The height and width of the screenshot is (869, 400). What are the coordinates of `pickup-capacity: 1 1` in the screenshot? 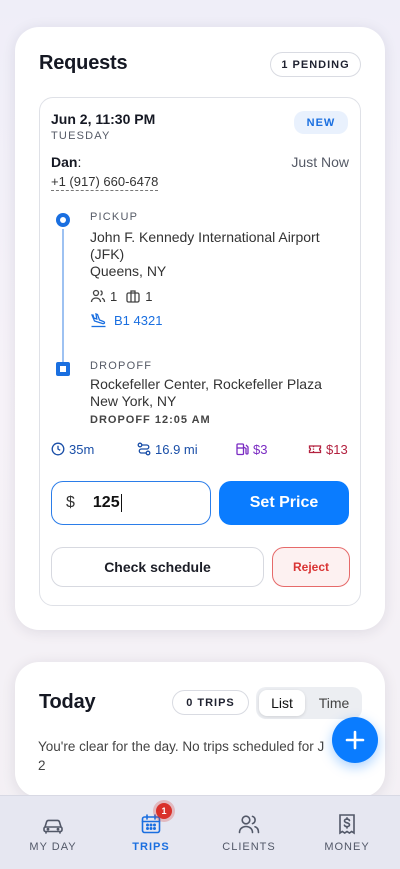 It's located at (121, 296).